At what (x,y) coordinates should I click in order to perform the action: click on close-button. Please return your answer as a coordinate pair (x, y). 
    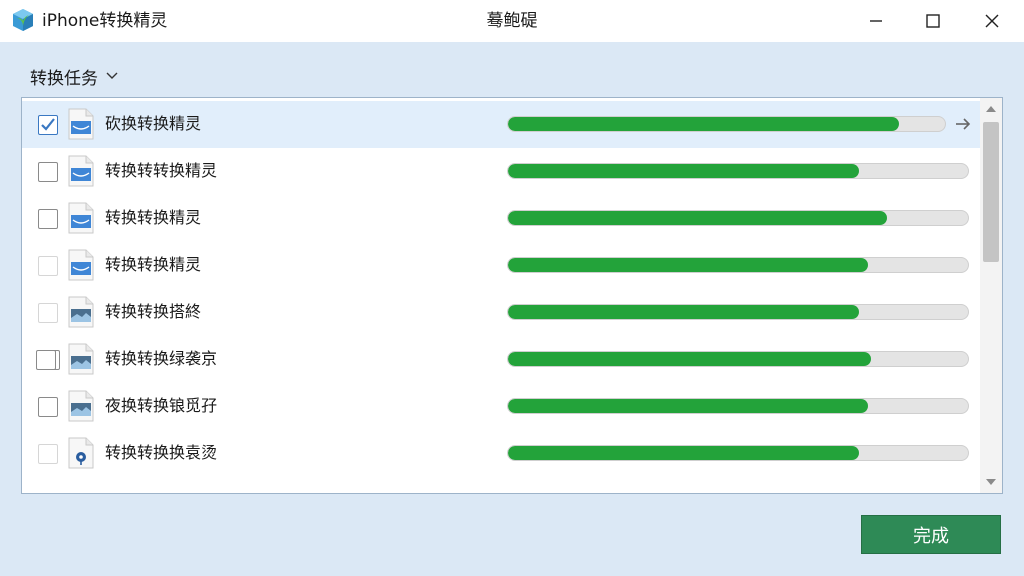
    Looking at the image, I should click on (992, 21).